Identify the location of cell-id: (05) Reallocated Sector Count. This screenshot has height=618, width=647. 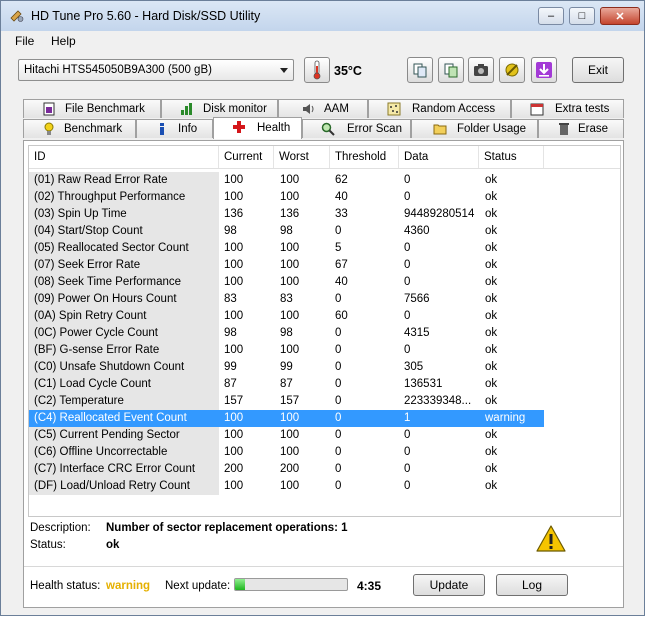
(111, 248).